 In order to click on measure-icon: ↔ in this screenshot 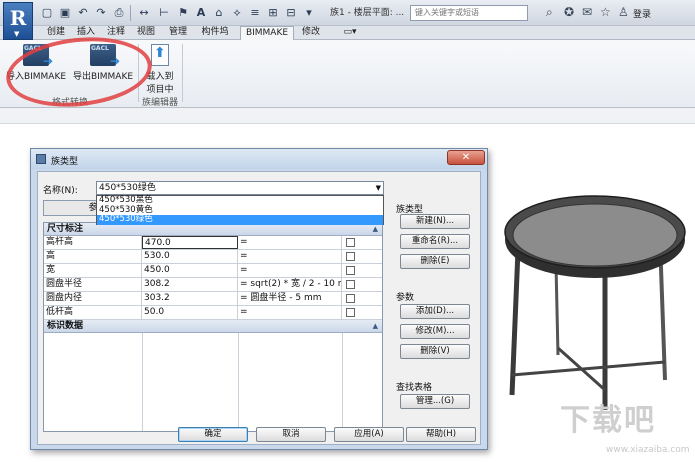, I will do `click(144, 13)`.